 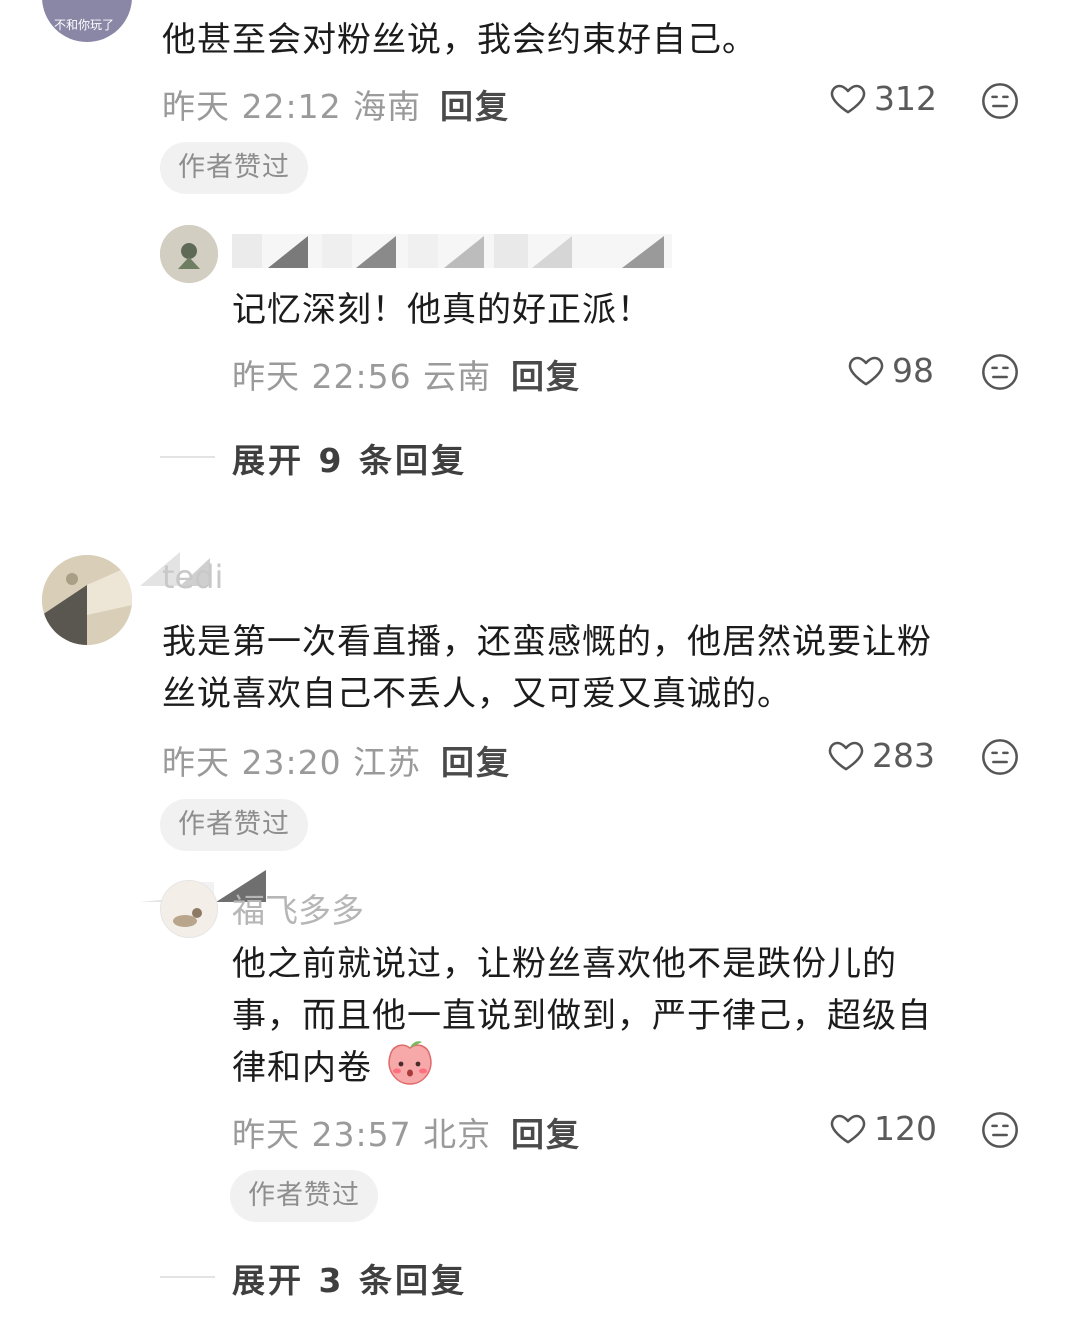 I want to click on avatar, so click(x=87, y=600).